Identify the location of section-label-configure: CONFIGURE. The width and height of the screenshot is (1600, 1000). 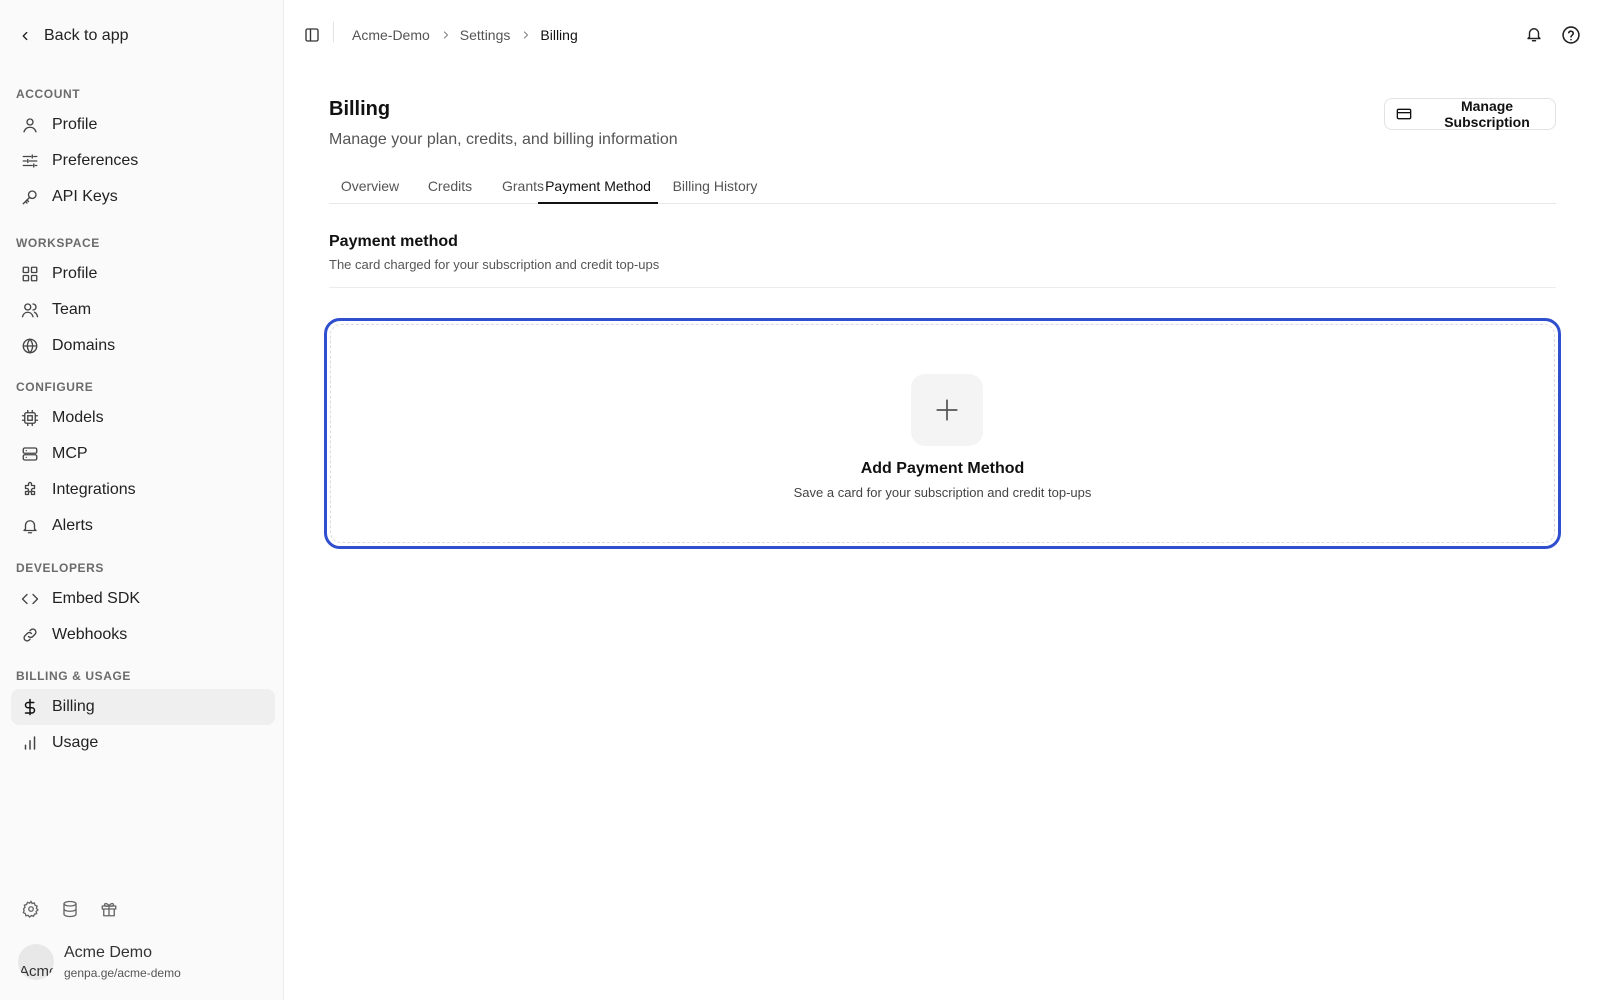
(55, 387).